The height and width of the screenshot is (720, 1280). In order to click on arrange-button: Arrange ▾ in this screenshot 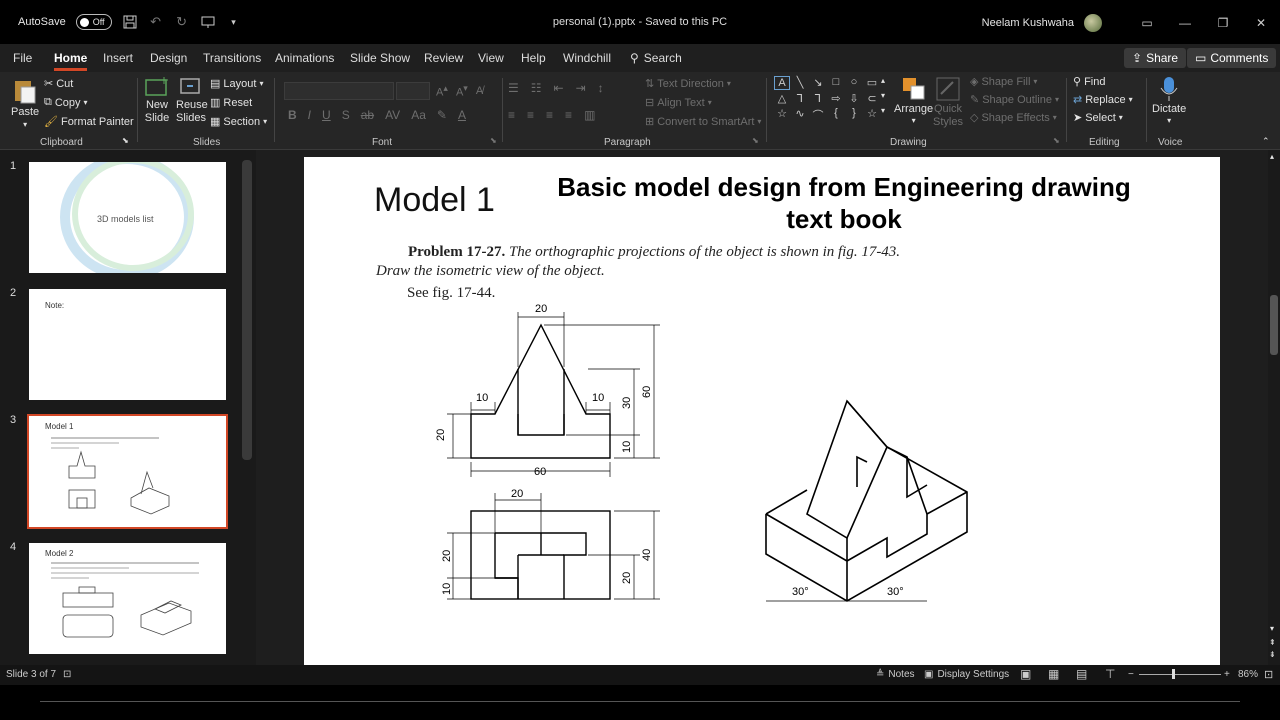, I will do `click(913, 100)`.